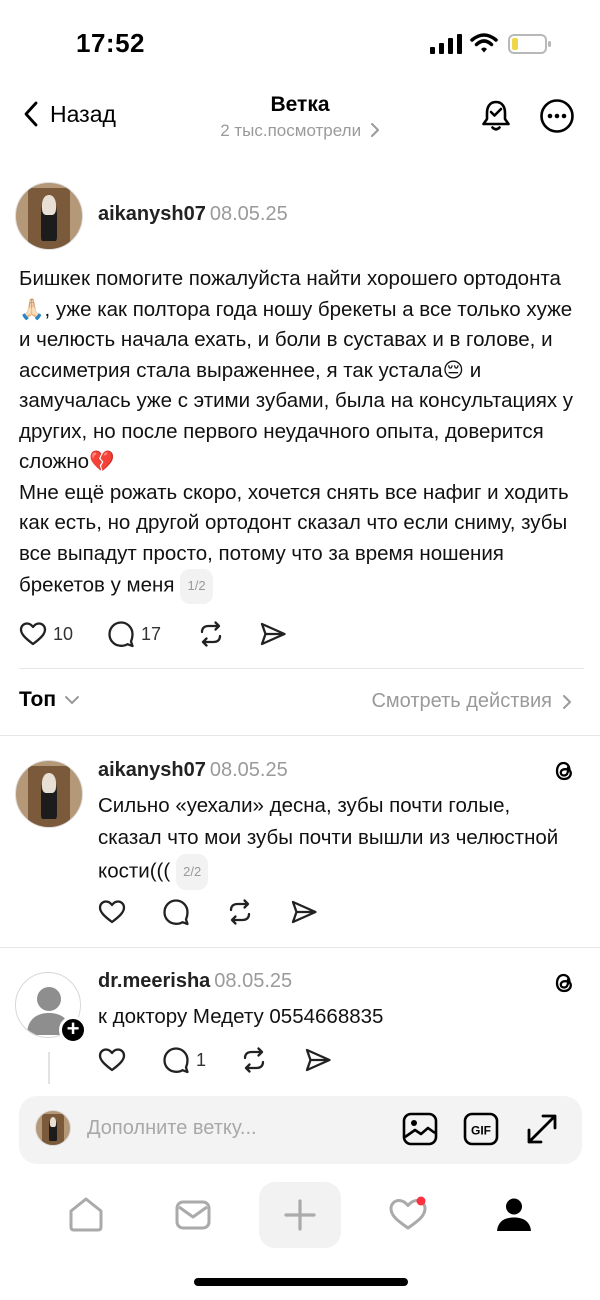  I want to click on follow-button: +, so click(73, 1030).